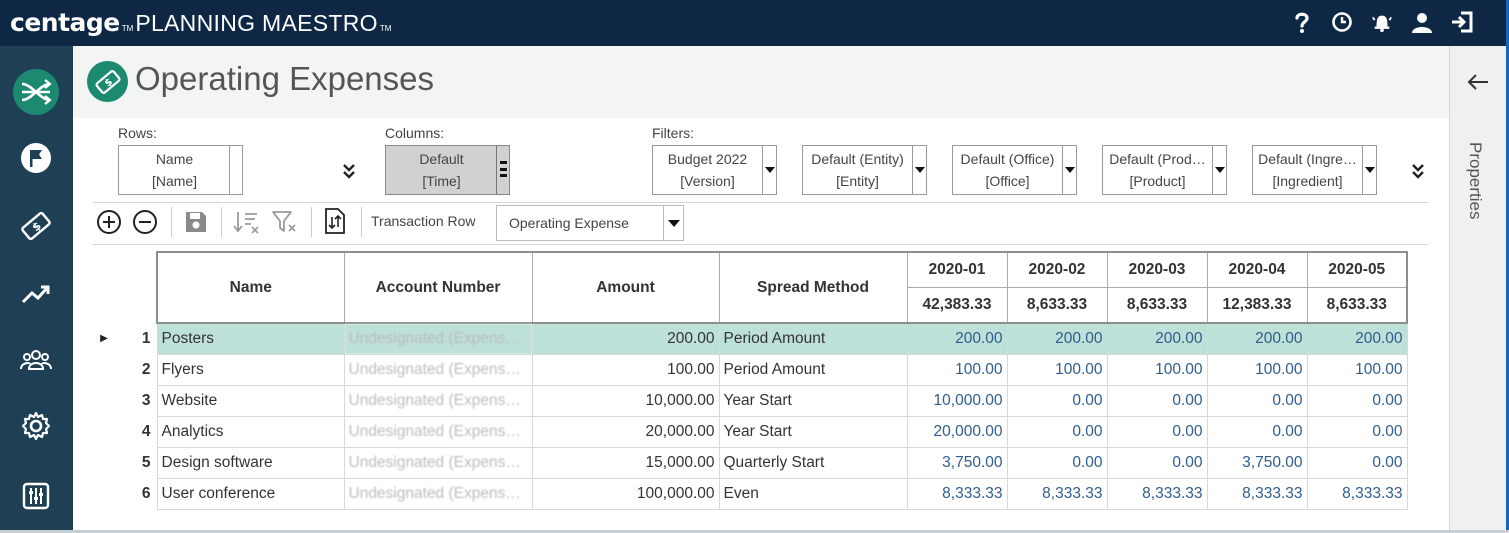 Image resolution: width=1509 pixels, height=533 pixels. I want to click on row-number: 1, so click(136, 338).